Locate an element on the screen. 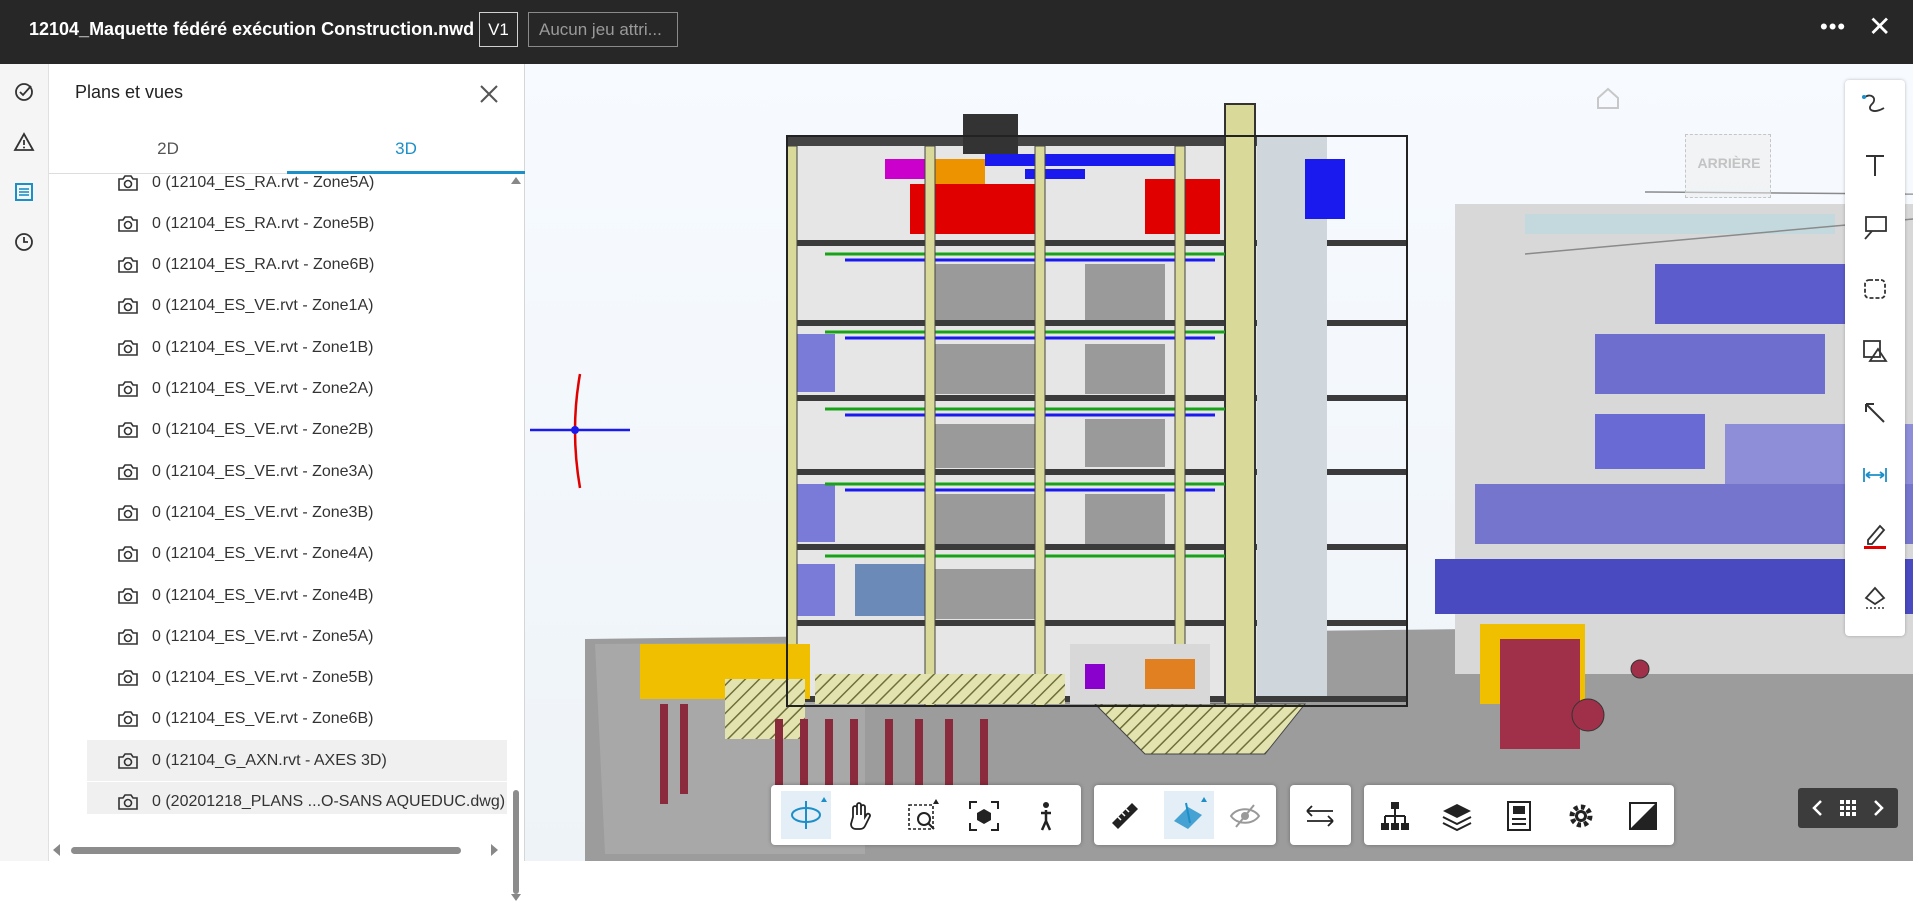  compare-toolbar is located at coordinates (1320, 815).